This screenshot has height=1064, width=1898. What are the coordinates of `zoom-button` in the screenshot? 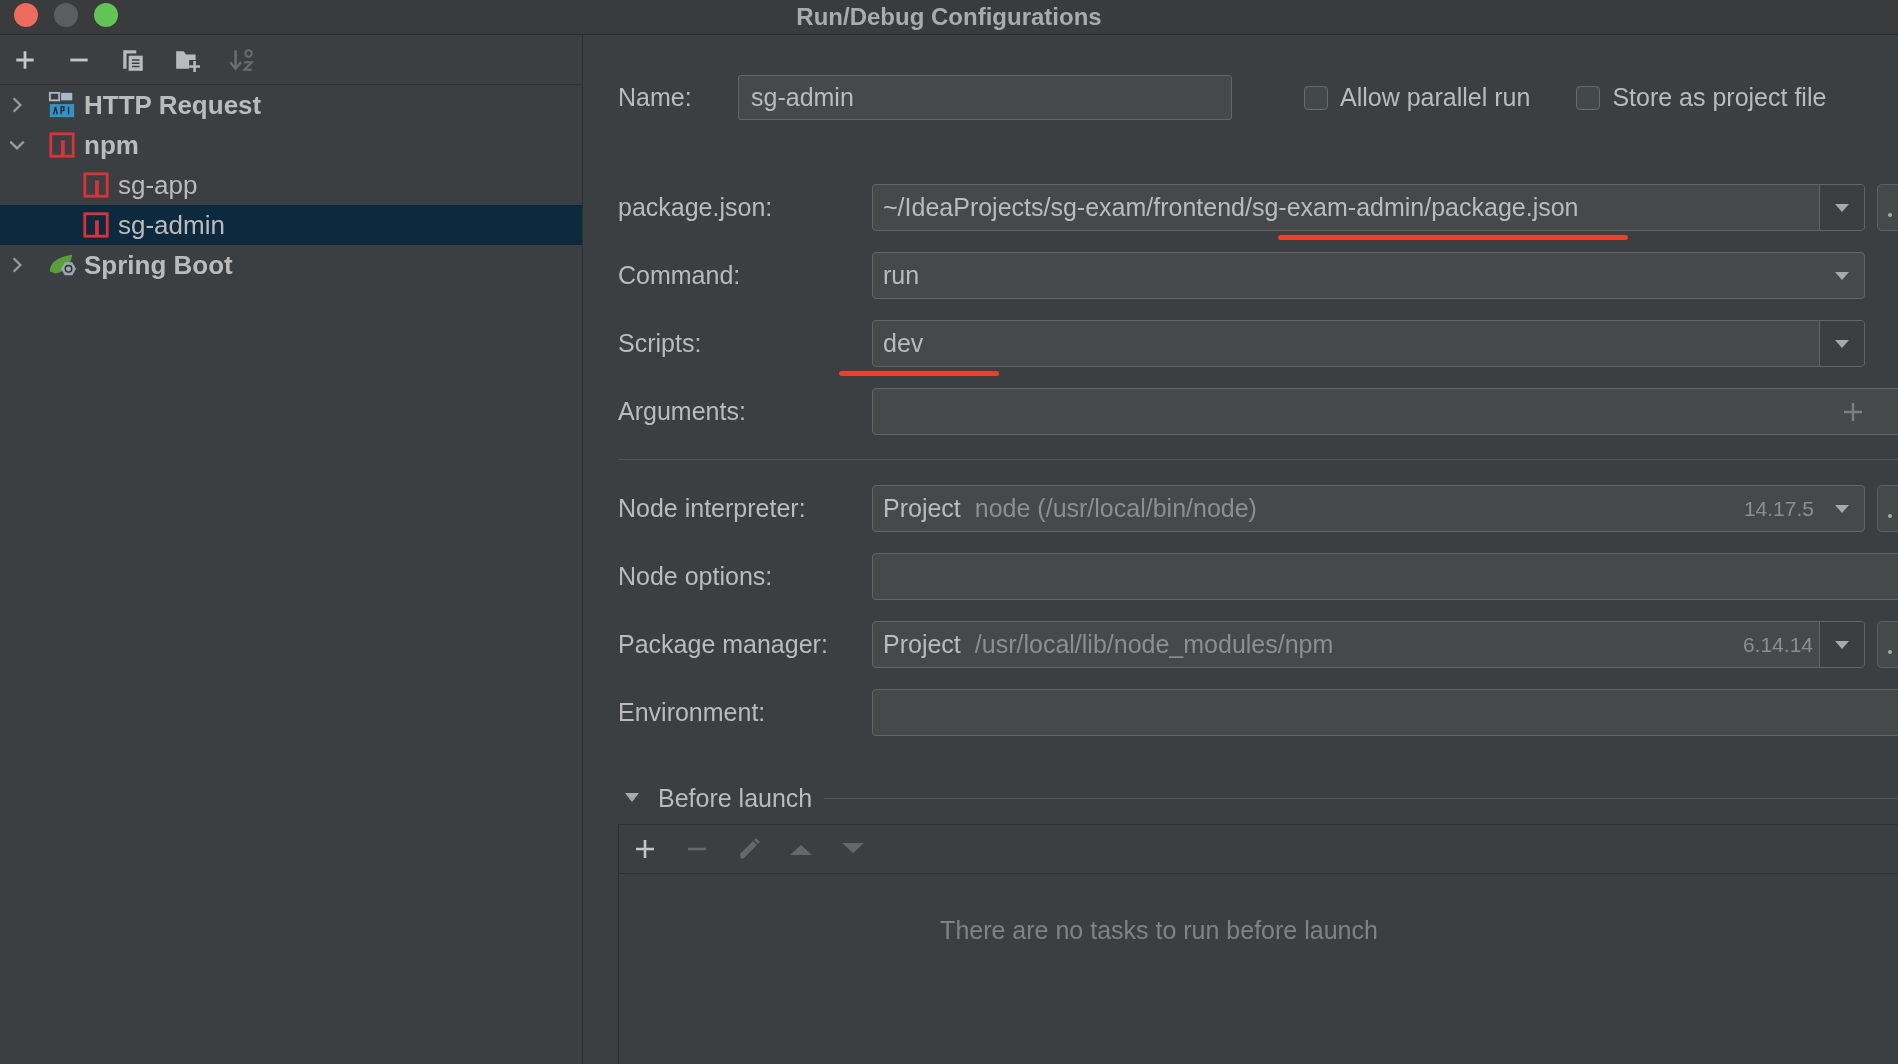 It's located at (106, 15).